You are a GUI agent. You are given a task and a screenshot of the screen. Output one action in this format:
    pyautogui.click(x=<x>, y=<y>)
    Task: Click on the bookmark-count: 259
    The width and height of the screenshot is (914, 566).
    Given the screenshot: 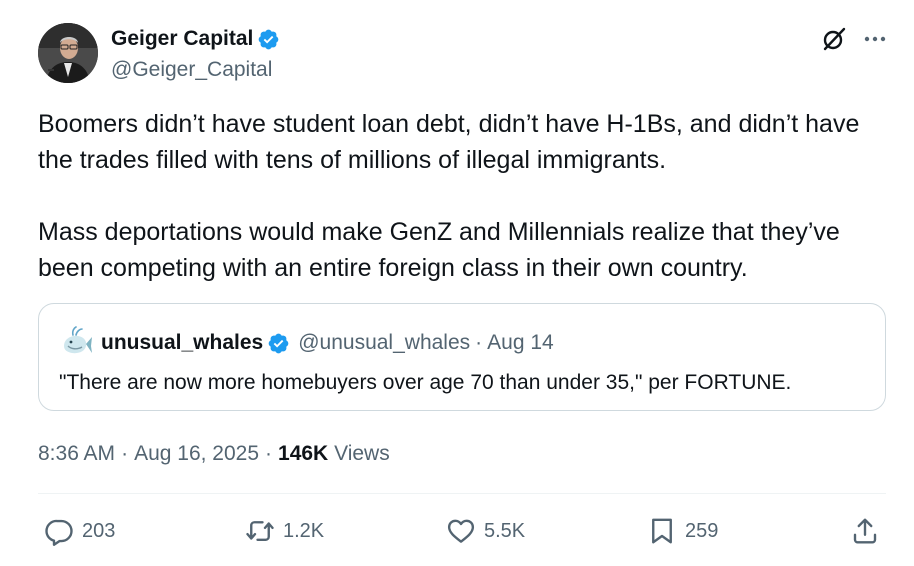 What is the action you would take?
    pyautogui.click(x=702, y=530)
    